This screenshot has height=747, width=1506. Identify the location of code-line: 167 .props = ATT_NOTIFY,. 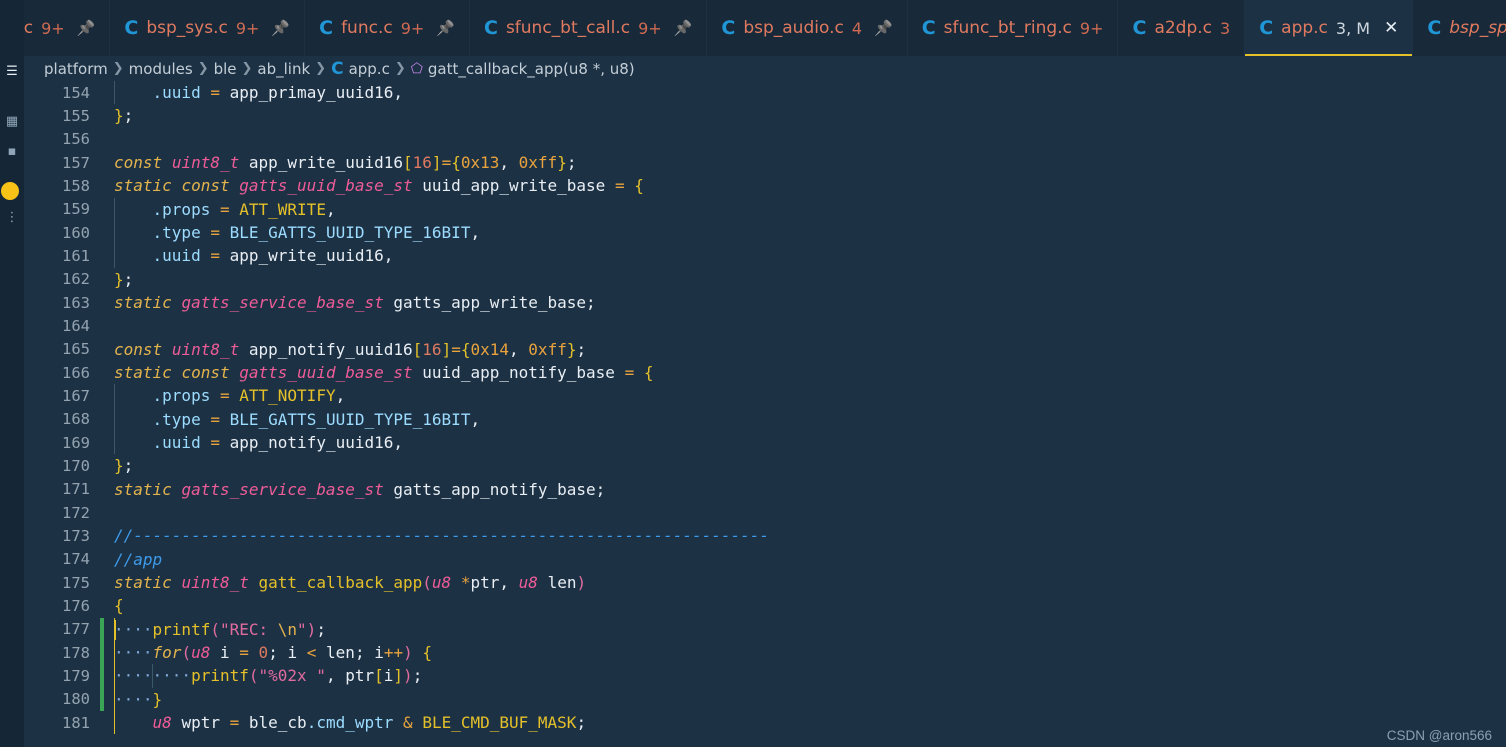
(765, 396).